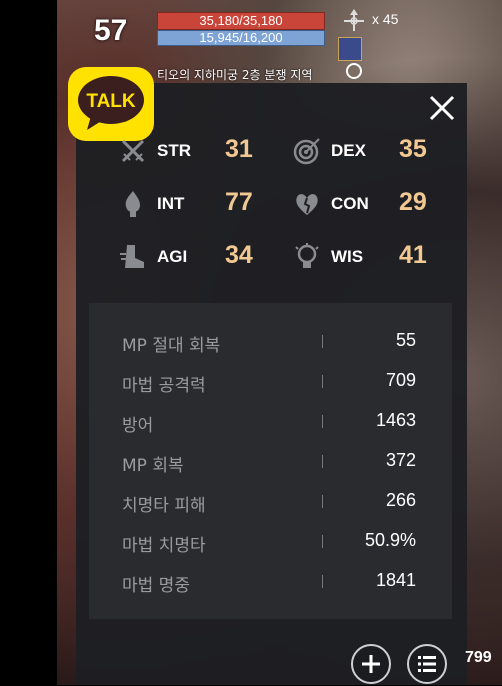  What do you see at coordinates (413, 255) in the screenshot?
I see `stat-value: 41` at bounding box center [413, 255].